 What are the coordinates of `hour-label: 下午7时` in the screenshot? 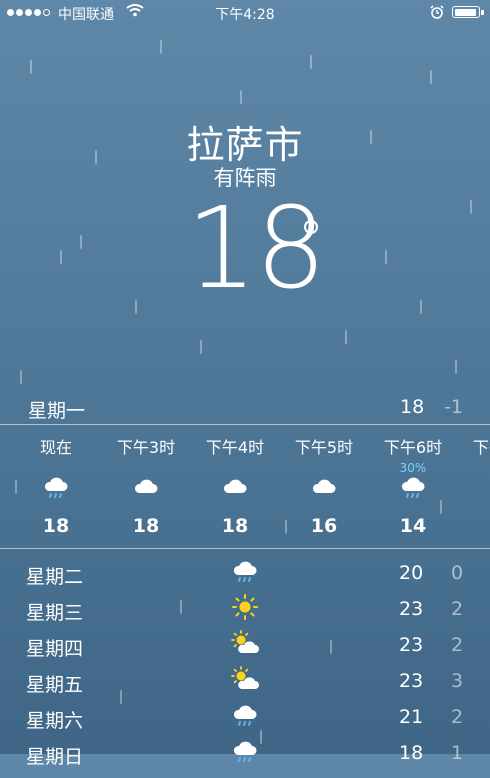 It's located at (481, 447).